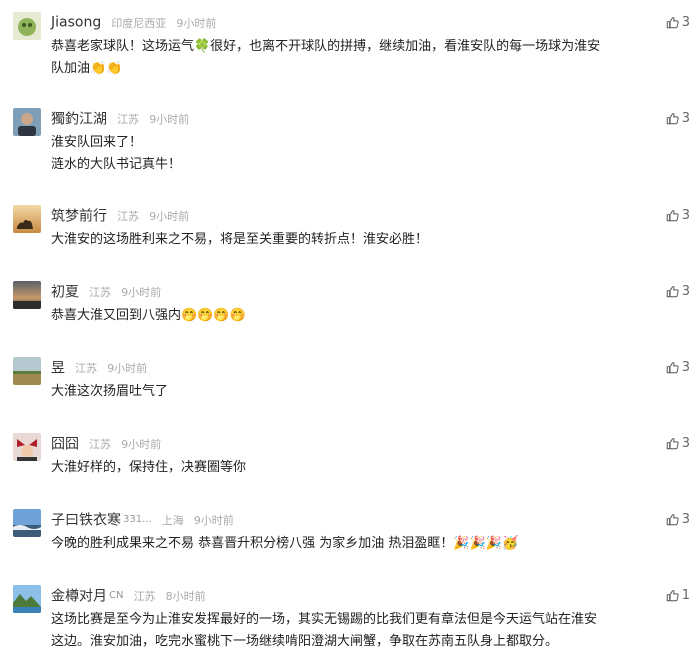 The height and width of the screenshot is (658, 700). Describe the element at coordinates (86, 521) in the screenshot. I see `username: 子曰铁衣寒` at that location.